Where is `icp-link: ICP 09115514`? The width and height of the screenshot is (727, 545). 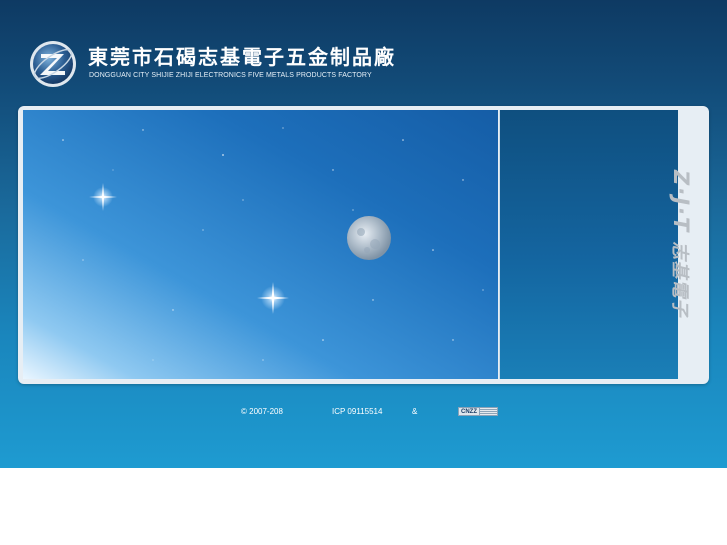 icp-link: ICP 09115514 is located at coordinates (357, 411).